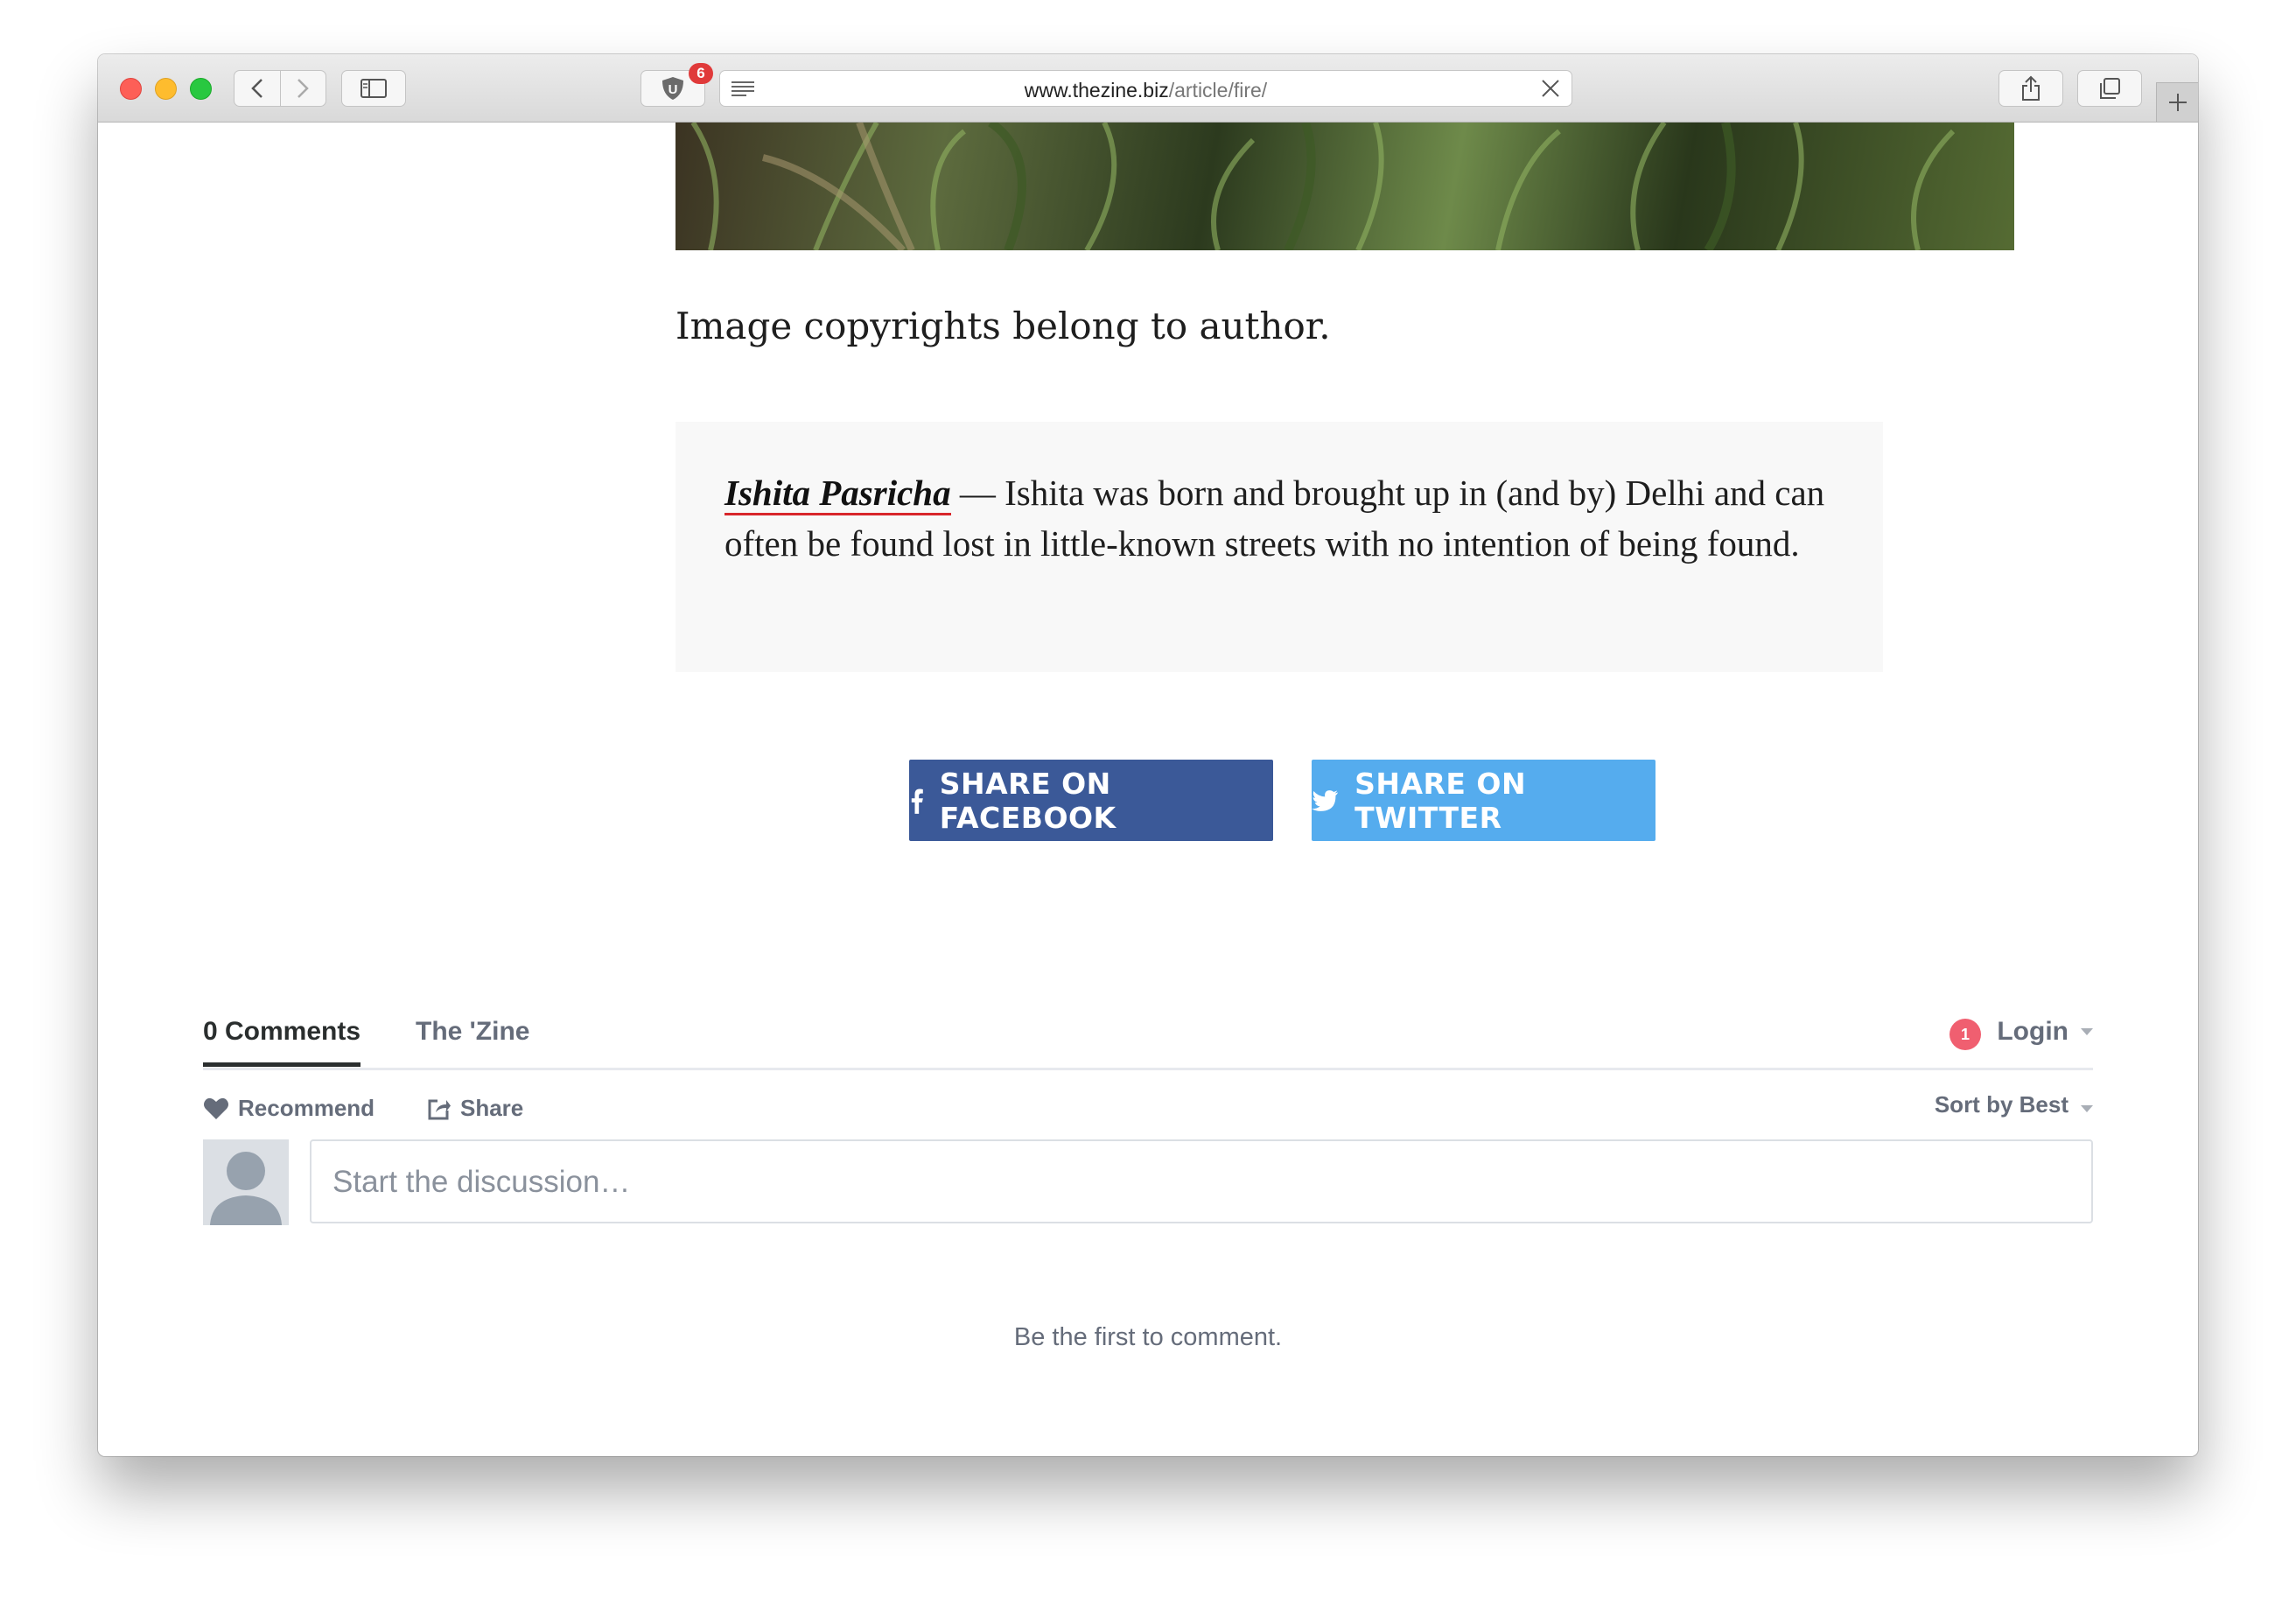 The height and width of the screenshot is (1598, 2296). I want to click on new-tab-button, so click(2177, 102).